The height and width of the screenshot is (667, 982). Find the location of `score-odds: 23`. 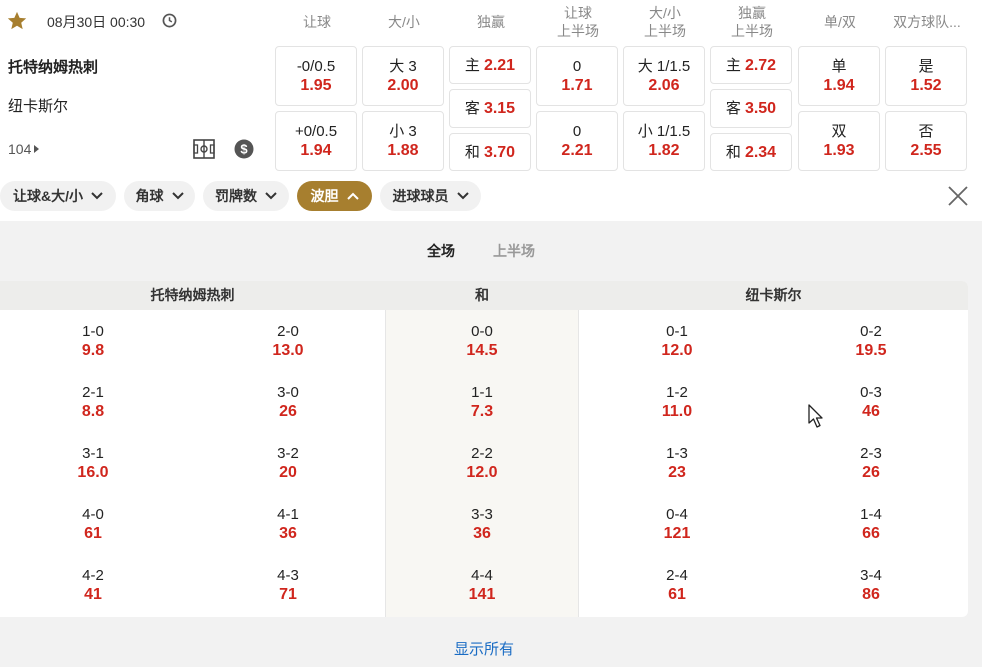

score-odds: 23 is located at coordinates (677, 472).